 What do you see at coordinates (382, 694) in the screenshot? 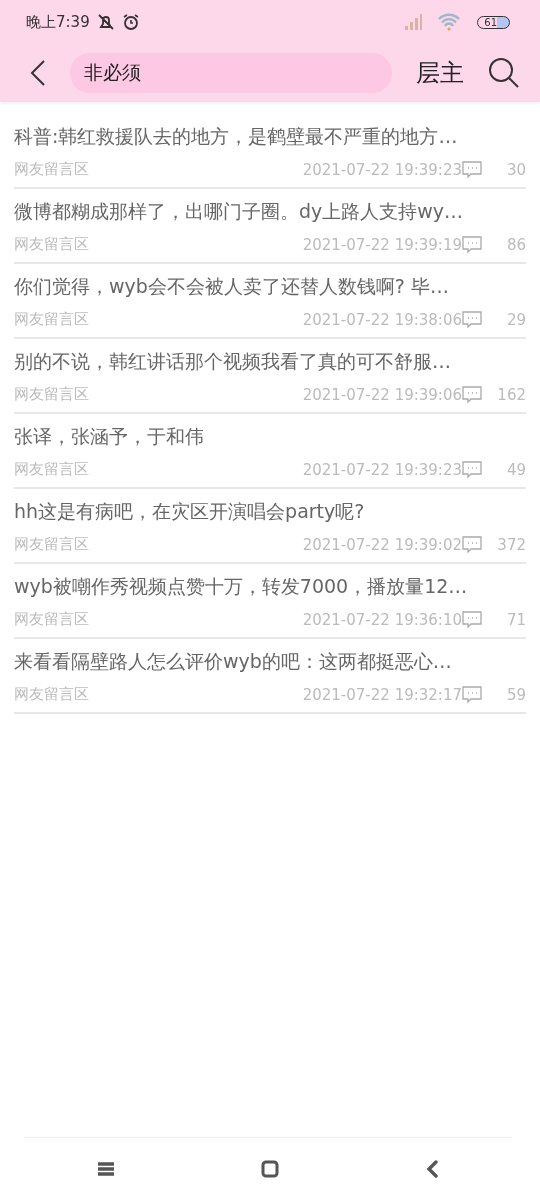
I see `post-time: 2021-07-22 19:32:17` at bounding box center [382, 694].